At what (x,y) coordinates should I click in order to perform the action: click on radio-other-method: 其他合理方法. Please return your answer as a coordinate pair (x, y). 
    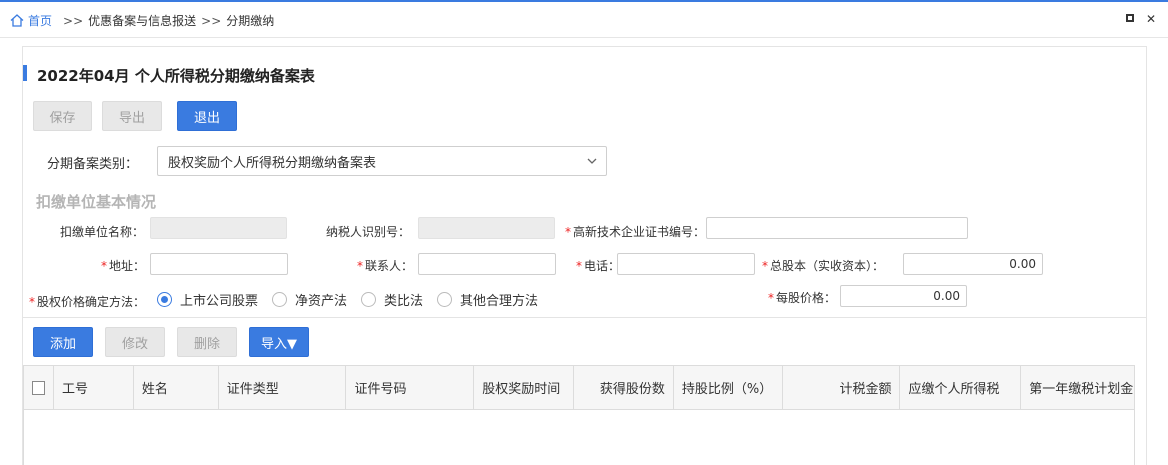
    Looking at the image, I should click on (487, 299).